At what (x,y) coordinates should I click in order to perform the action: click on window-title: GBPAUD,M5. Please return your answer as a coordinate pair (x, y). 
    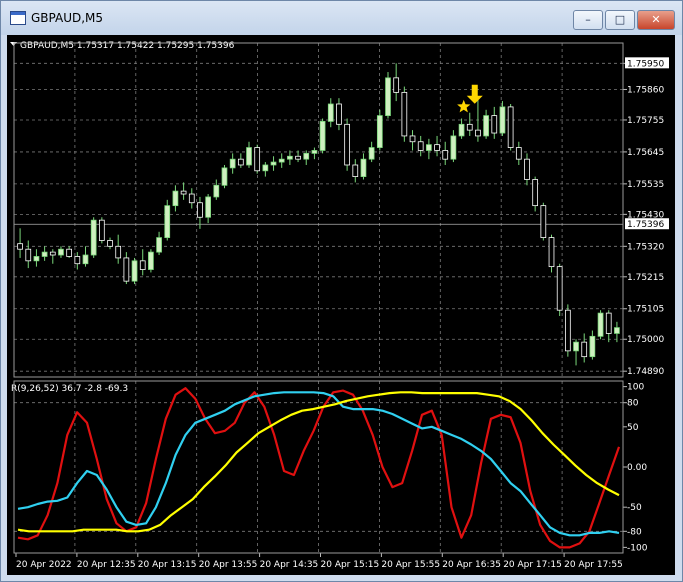
    Looking at the image, I should click on (67, 18).